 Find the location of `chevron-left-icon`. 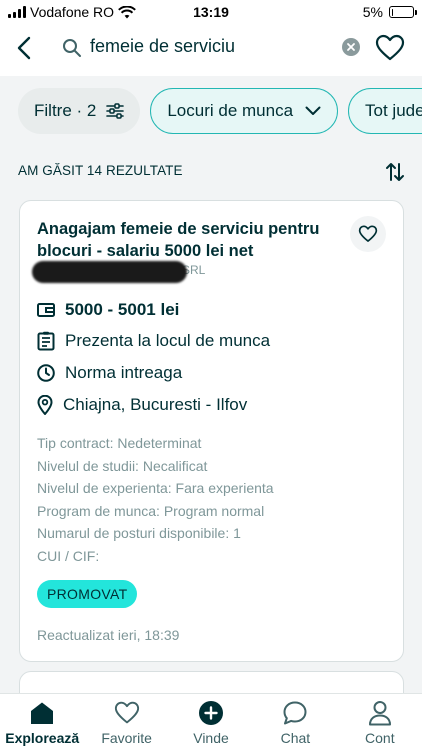

chevron-left-icon is located at coordinates (24, 48).